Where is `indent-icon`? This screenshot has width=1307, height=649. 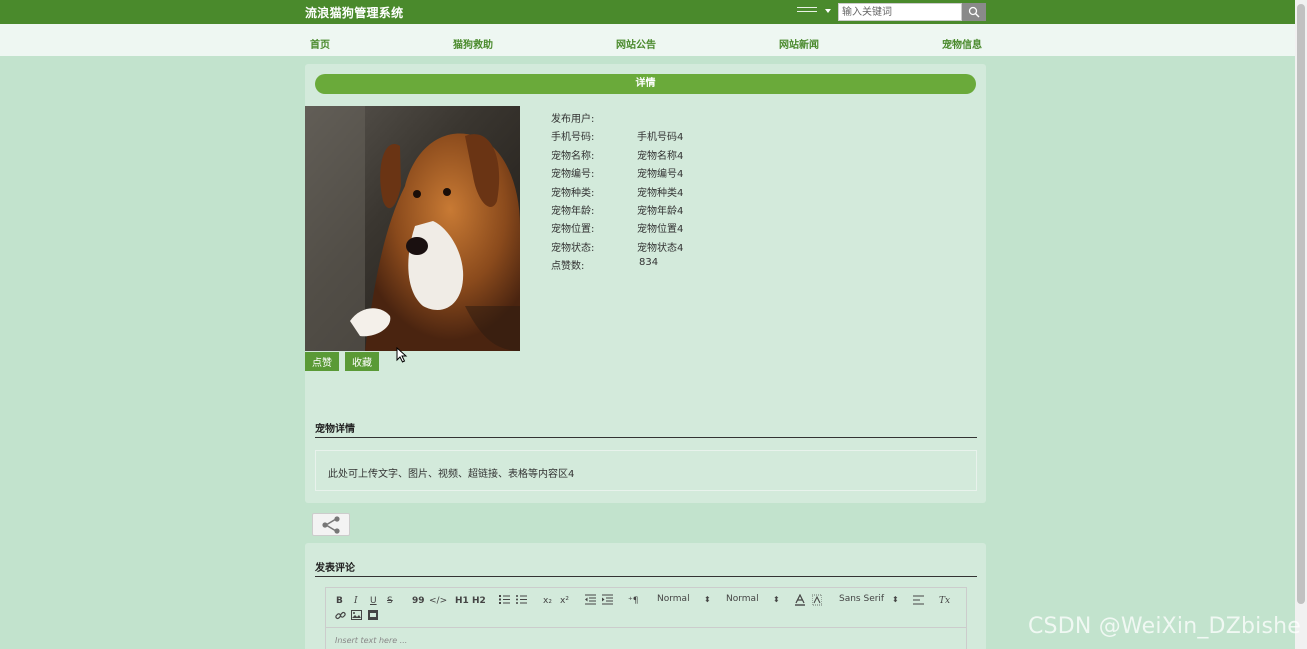 indent-icon is located at coordinates (607, 599).